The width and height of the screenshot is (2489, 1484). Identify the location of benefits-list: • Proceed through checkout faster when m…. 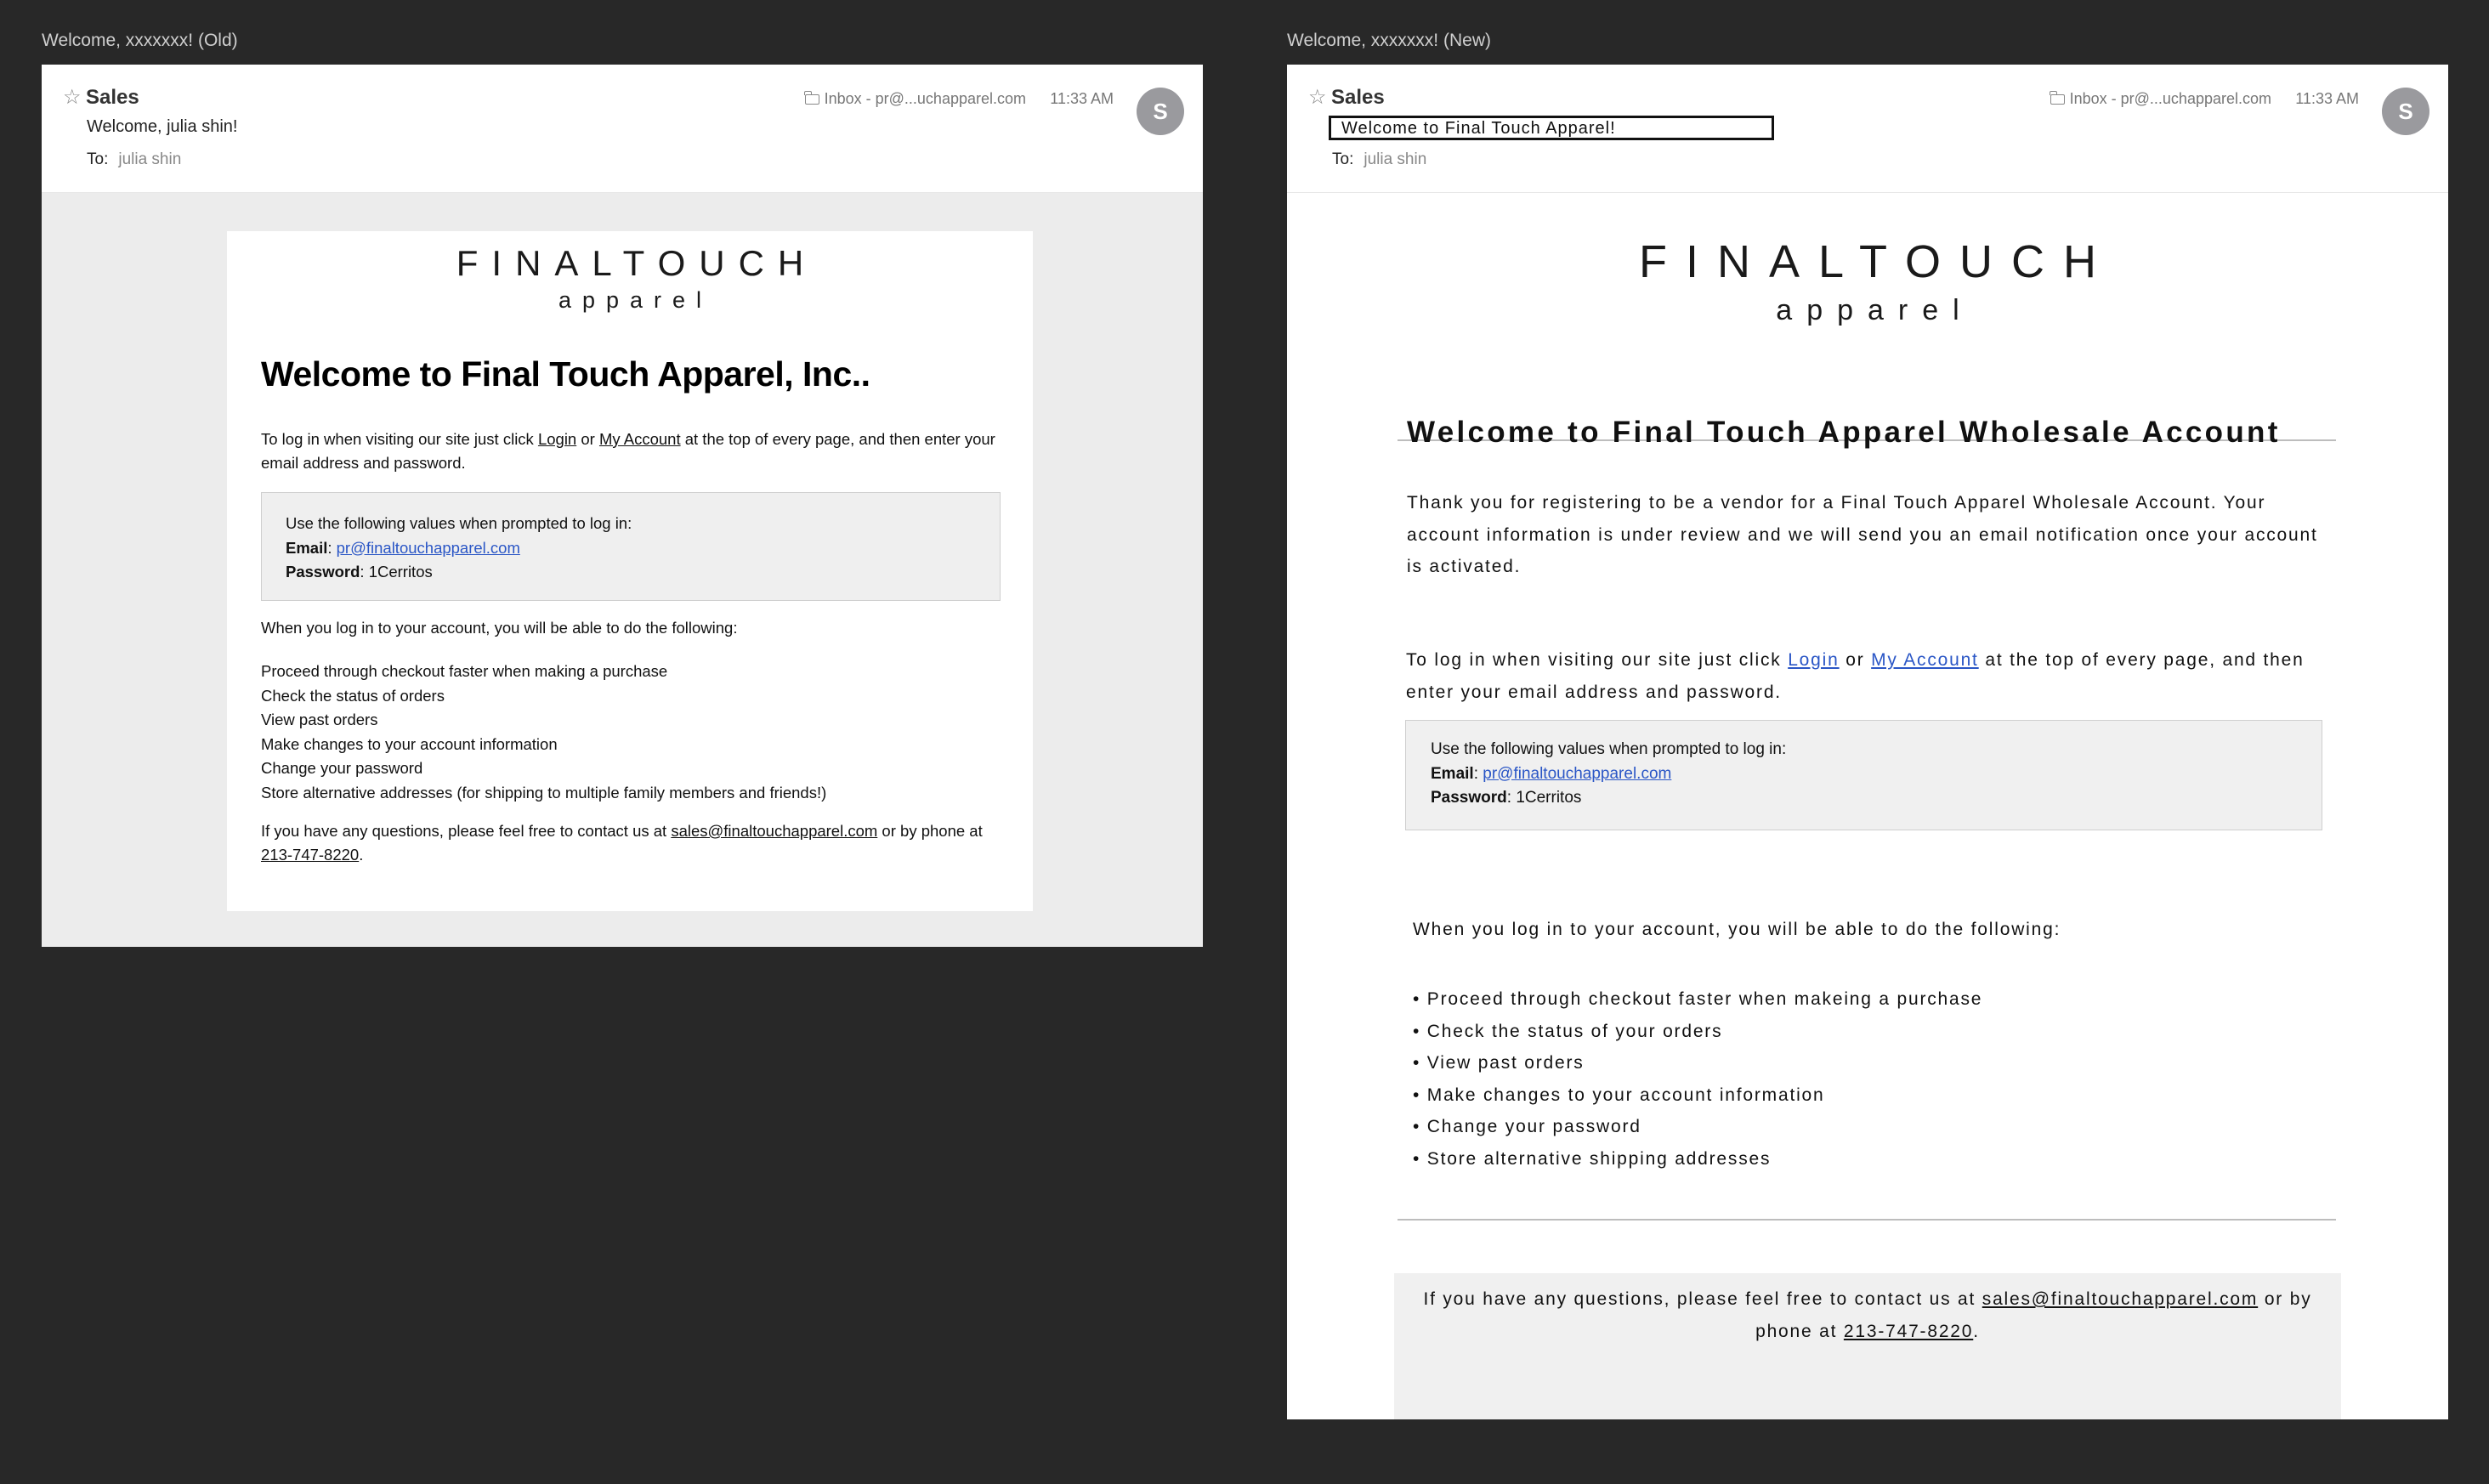
(1697, 1079).